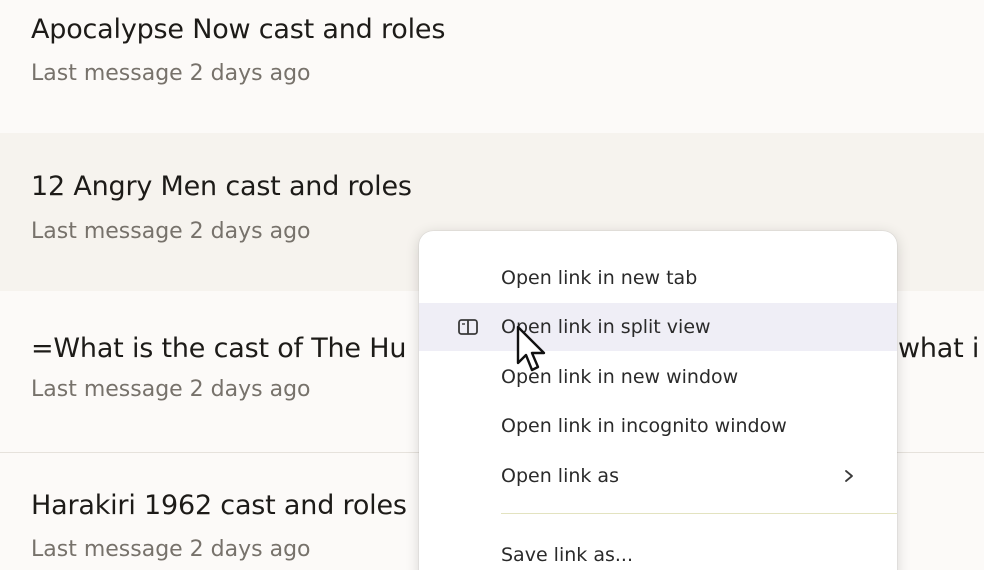 The image size is (984, 570). Describe the element at coordinates (658, 327) in the screenshot. I see `menu-item-open-split-view: Open link in split view` at that location.